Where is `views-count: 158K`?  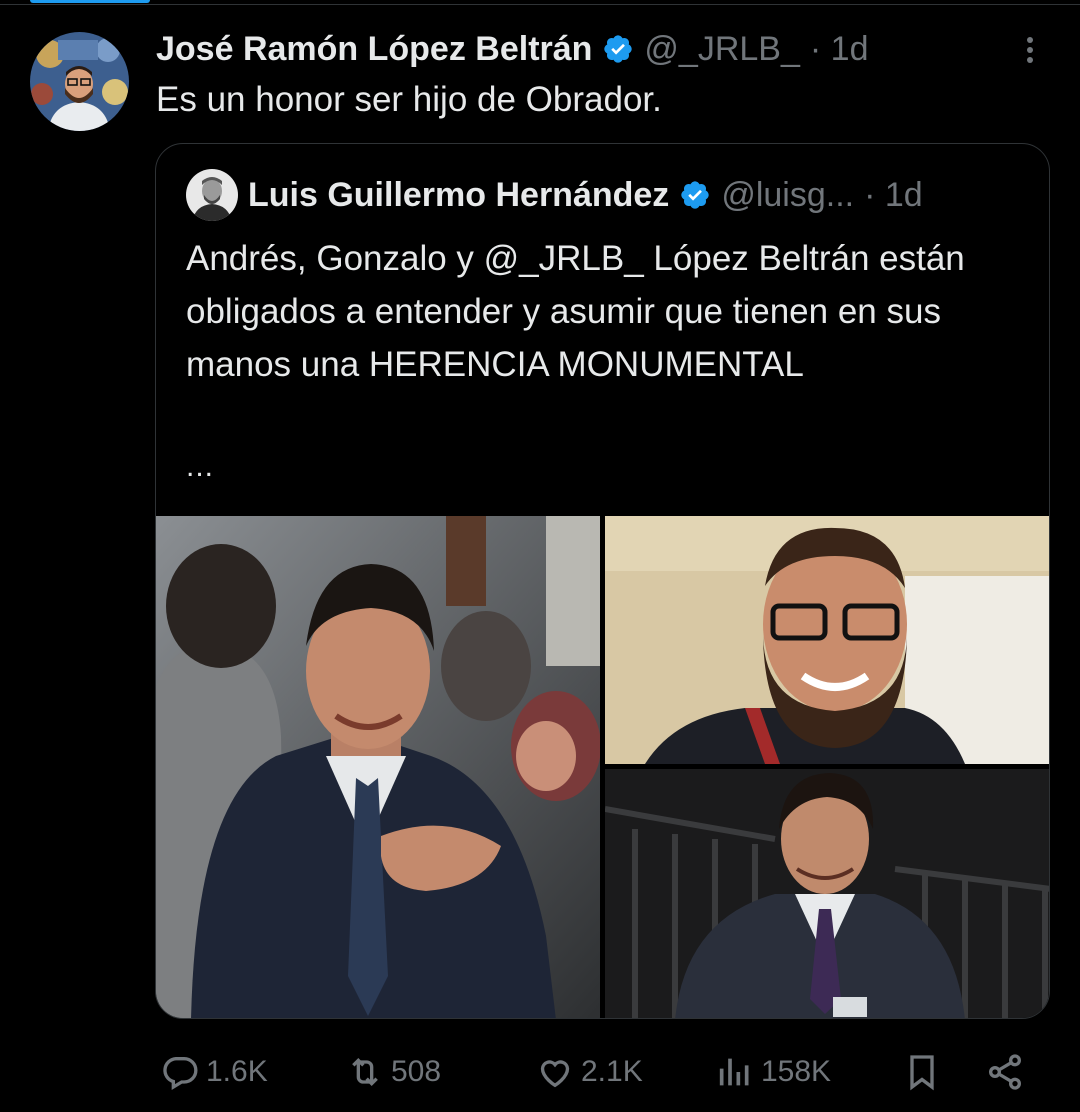
views-count: 158K is located at coordinates (796, 1071).